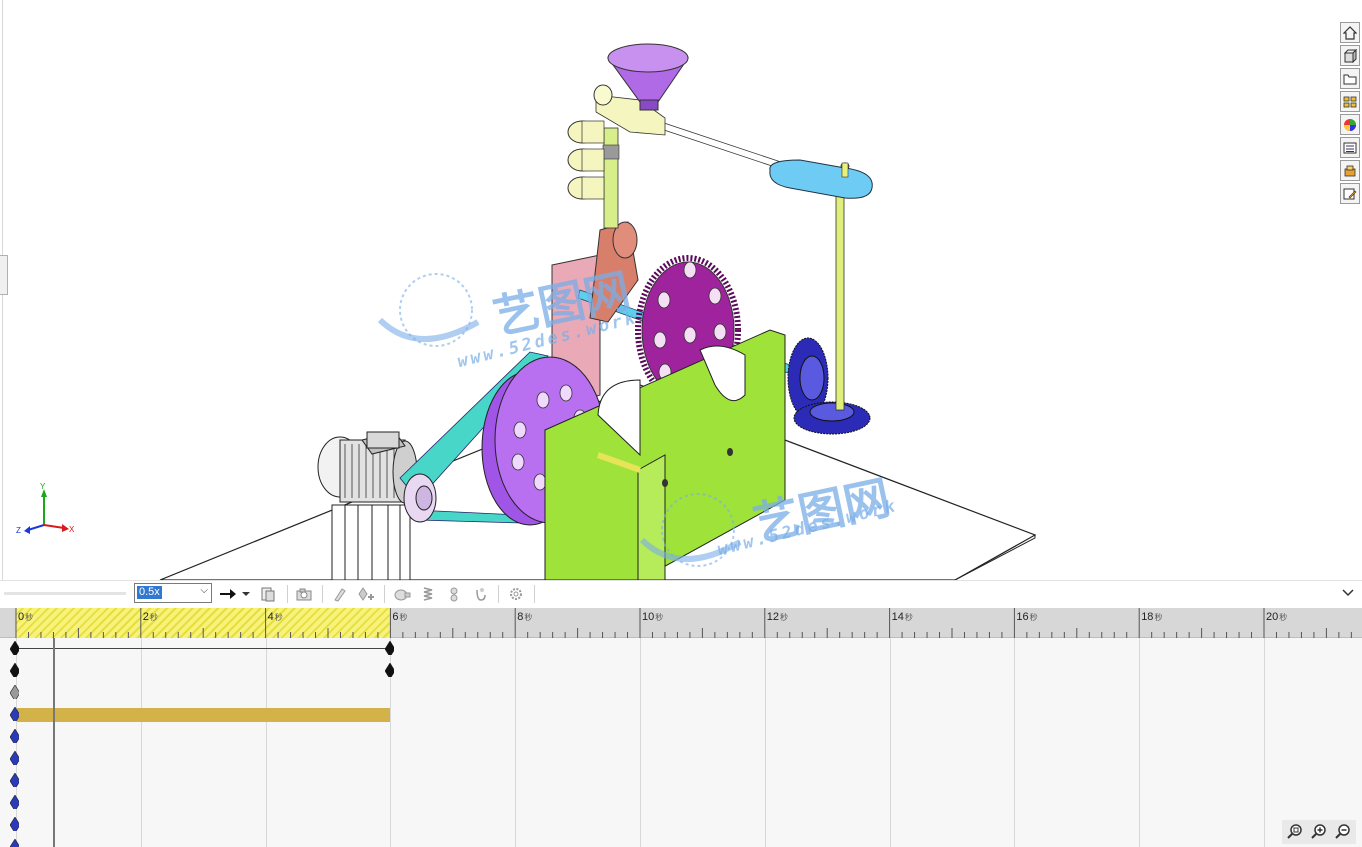 The height and width of the screenshot is (847, 1362). Describe the element at coordinates (516, 594) in the screenshot. I see `settings-icon` at that location.